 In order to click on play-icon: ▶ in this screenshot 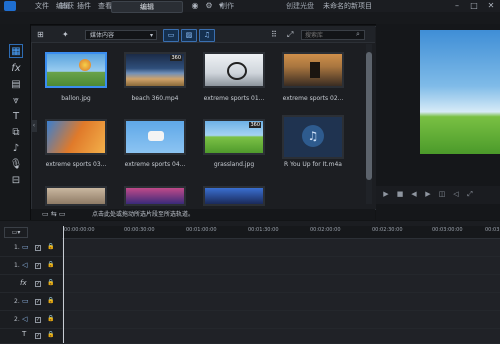, I will do `click(386, 194)`.